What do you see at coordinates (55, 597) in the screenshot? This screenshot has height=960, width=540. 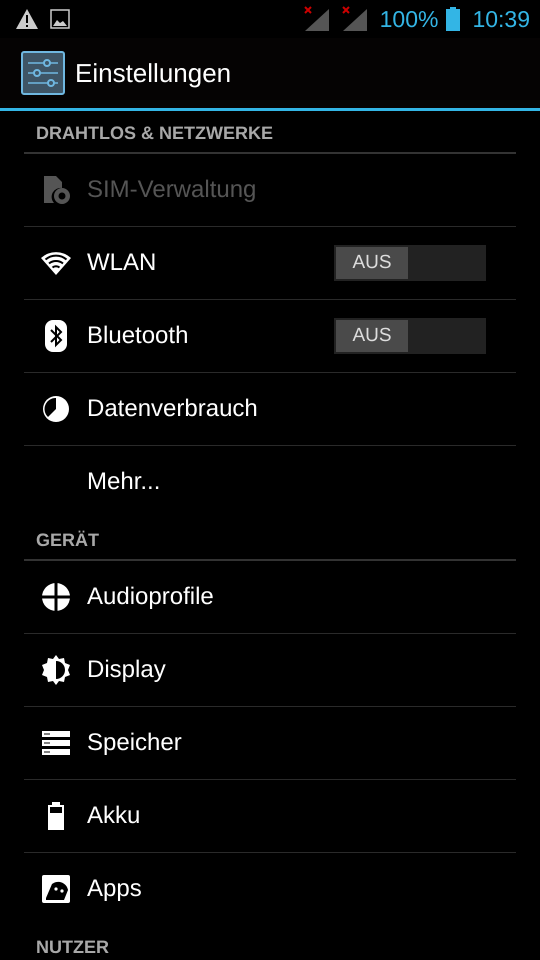 I see `quartered-circle-icon` at bounding box center [55, 597].